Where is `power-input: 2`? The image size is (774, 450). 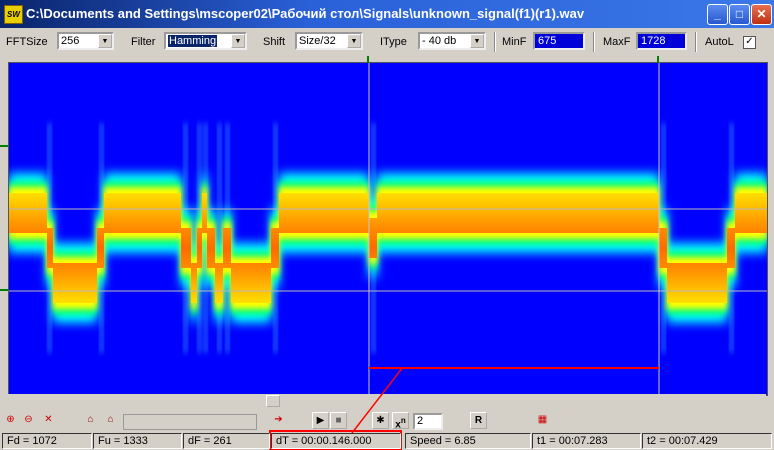 power-input: 2 is located at coordinates (428, 421).